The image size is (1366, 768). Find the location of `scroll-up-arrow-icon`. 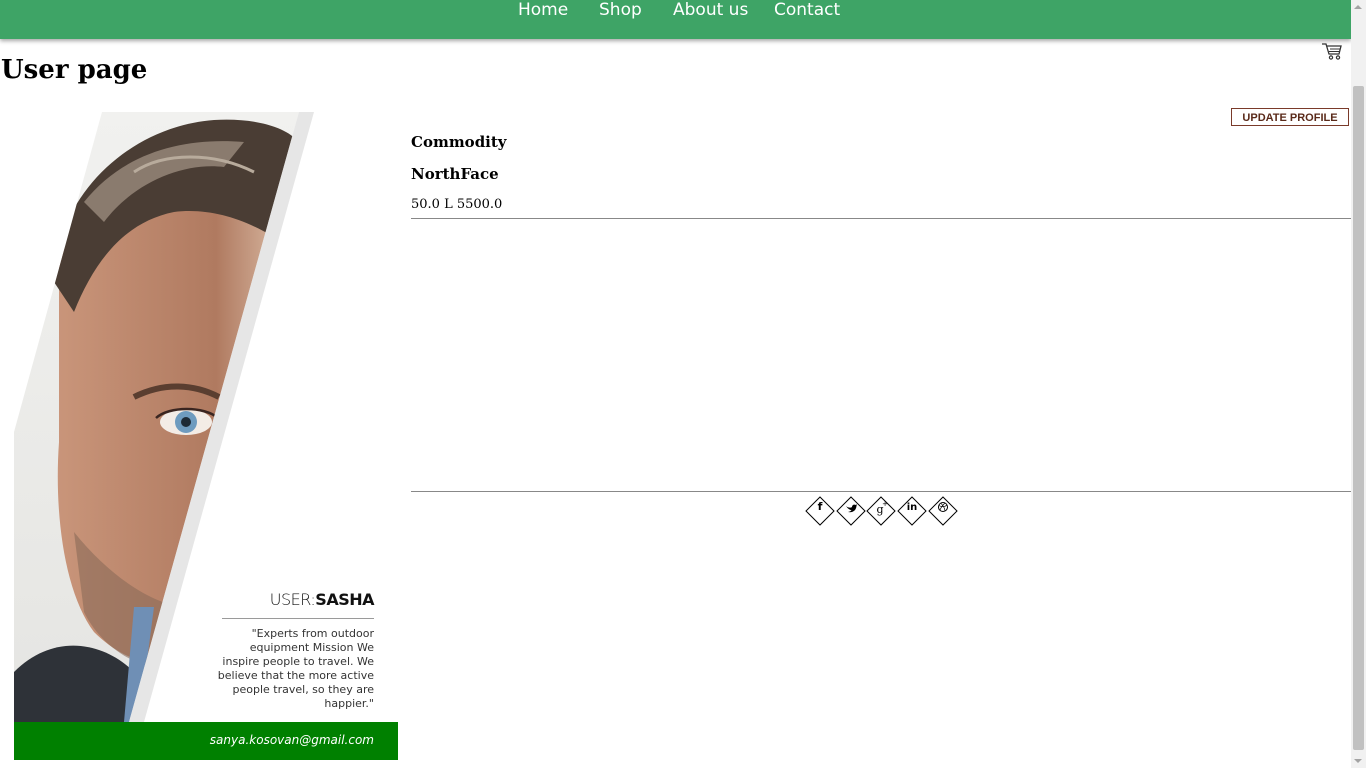

scroll-up-arrow-icon is located at coordinates (1358, 7).